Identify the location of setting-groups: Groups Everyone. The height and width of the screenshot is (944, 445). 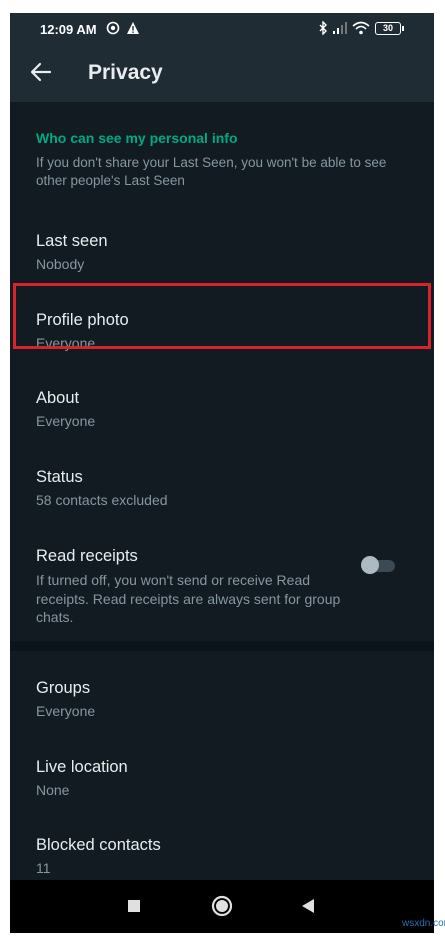
(222, 706).